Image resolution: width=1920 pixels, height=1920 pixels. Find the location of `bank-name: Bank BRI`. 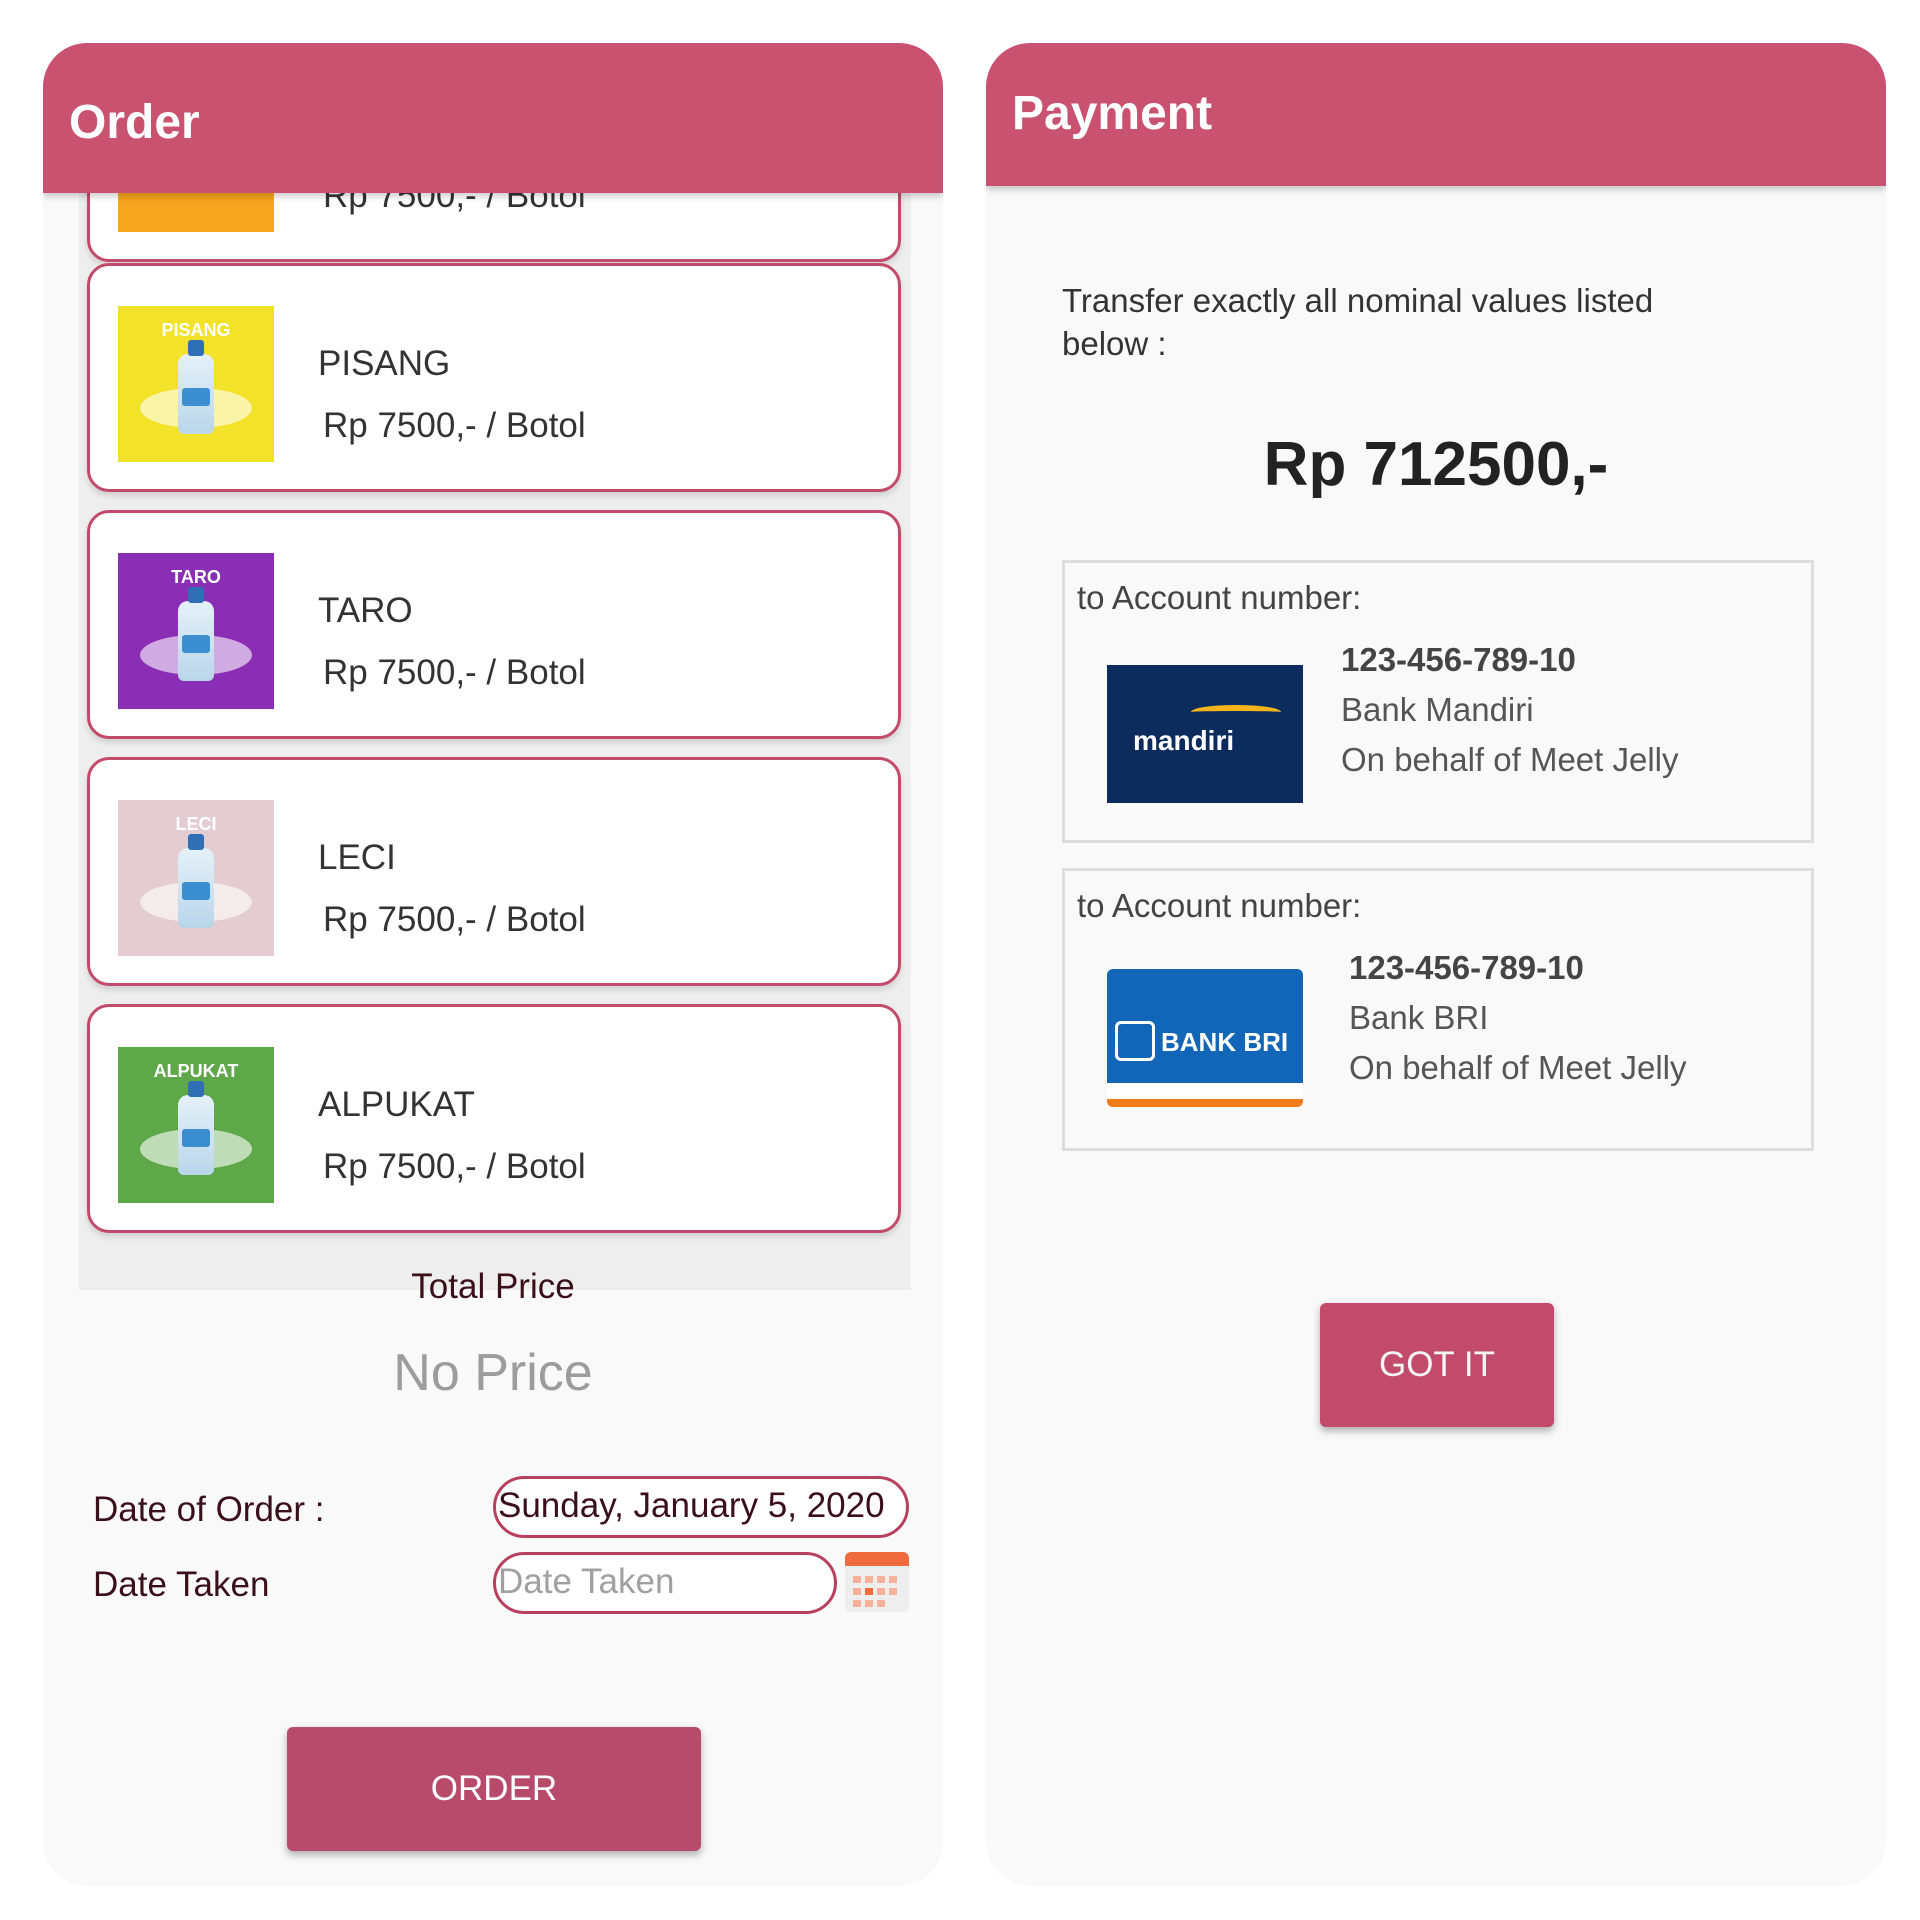

bank-name: Bank BRI is located at coordinates (1419, 1017).